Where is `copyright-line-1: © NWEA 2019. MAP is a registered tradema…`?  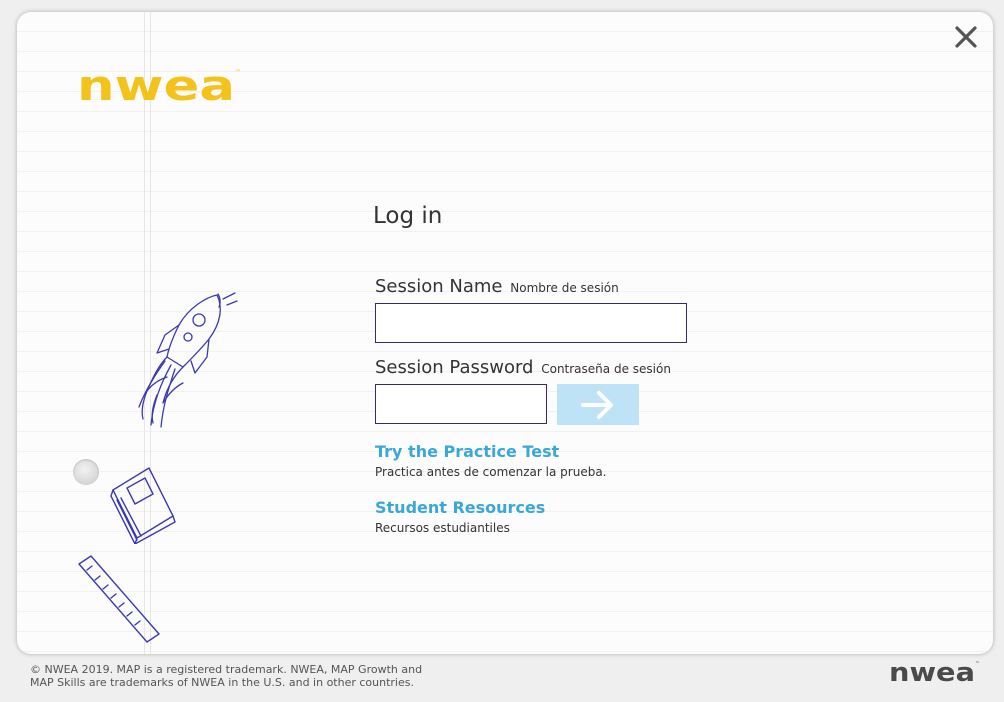 copyright-line-1: © NWEA 2019. MAP is a registered tradema… is located at coordinates (226, 669).